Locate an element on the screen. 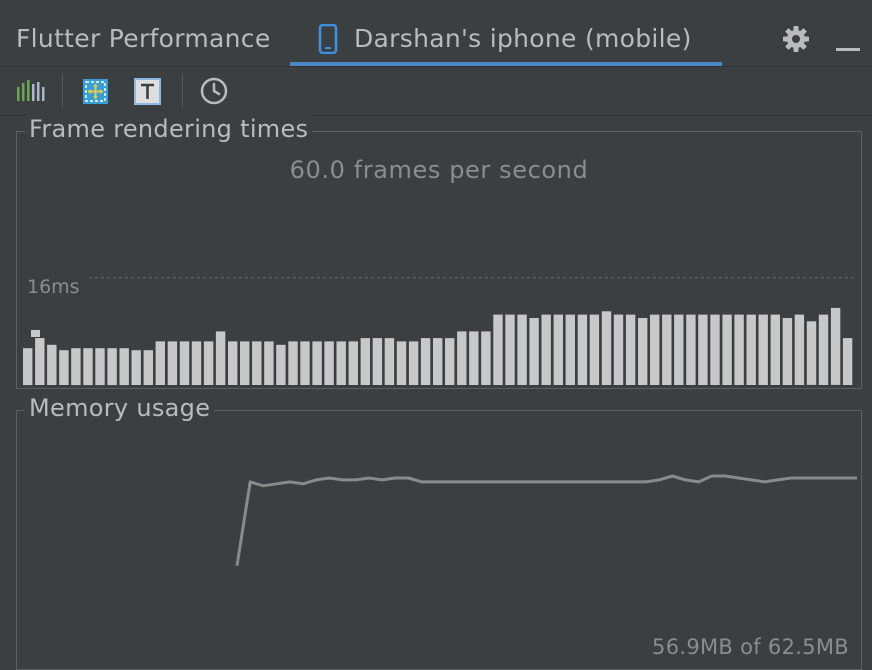 The image size is (872, 670). clock-icon is located at coordinates (214, 91).